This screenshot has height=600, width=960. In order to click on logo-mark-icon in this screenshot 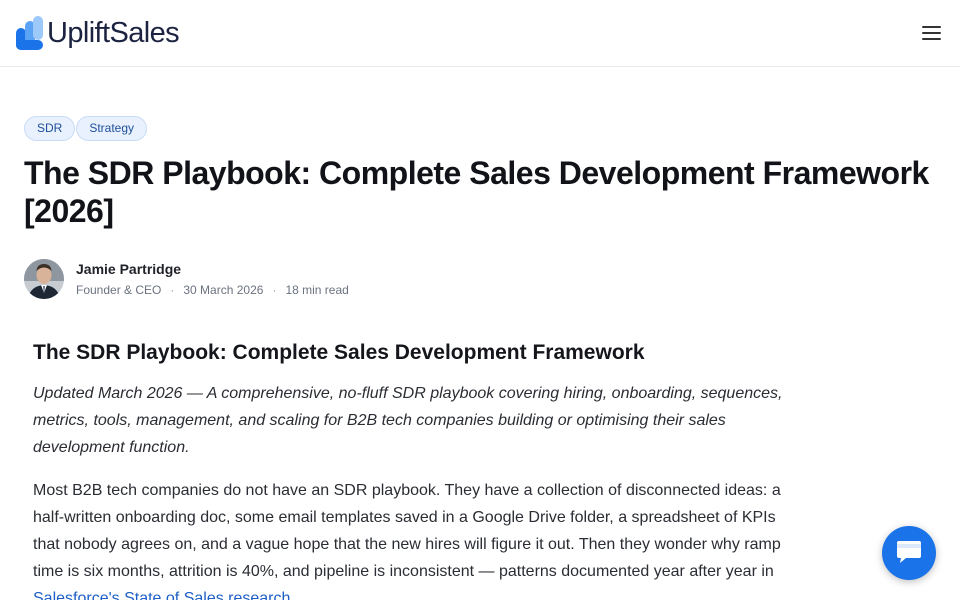, I will do `click(29, 33)`.